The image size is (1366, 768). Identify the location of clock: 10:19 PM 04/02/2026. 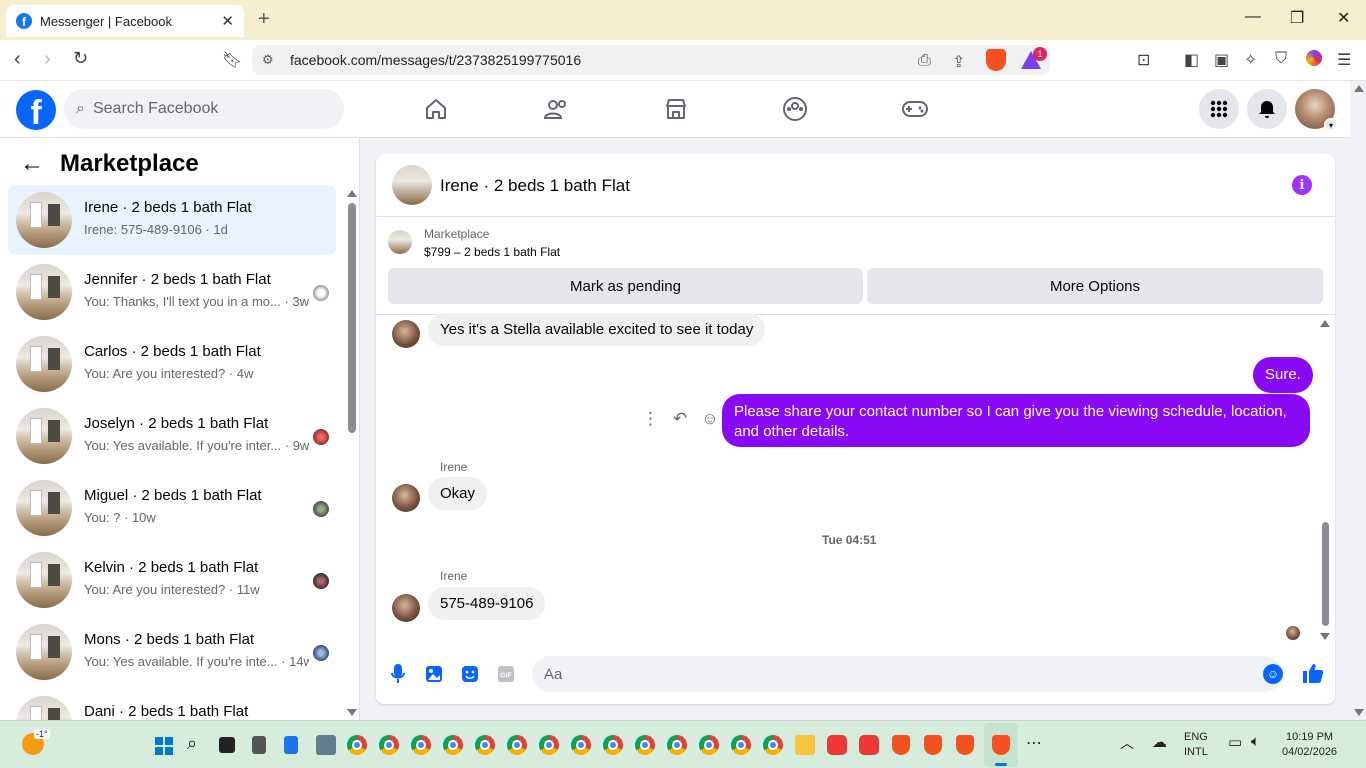
(1309, 745).